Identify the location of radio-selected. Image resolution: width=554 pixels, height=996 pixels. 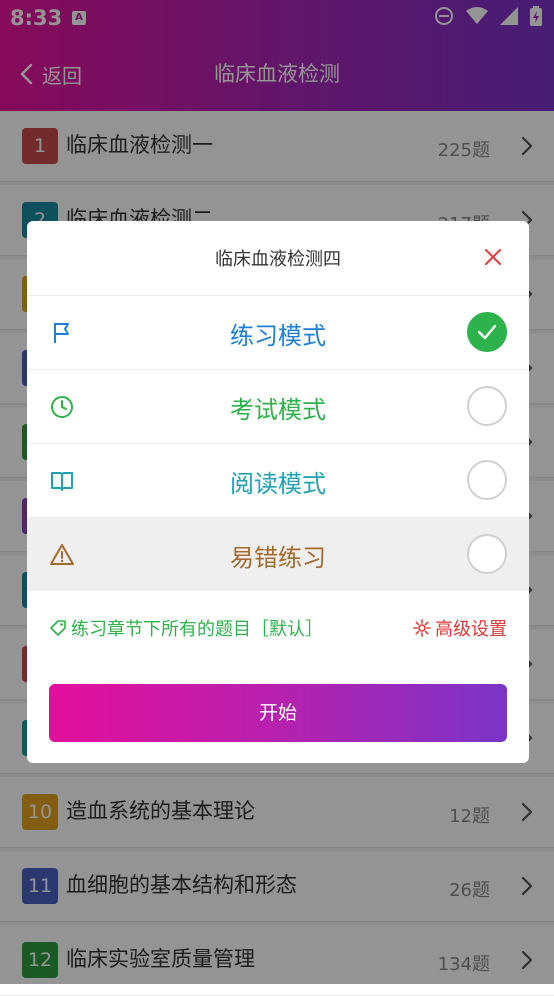
(487, 332).